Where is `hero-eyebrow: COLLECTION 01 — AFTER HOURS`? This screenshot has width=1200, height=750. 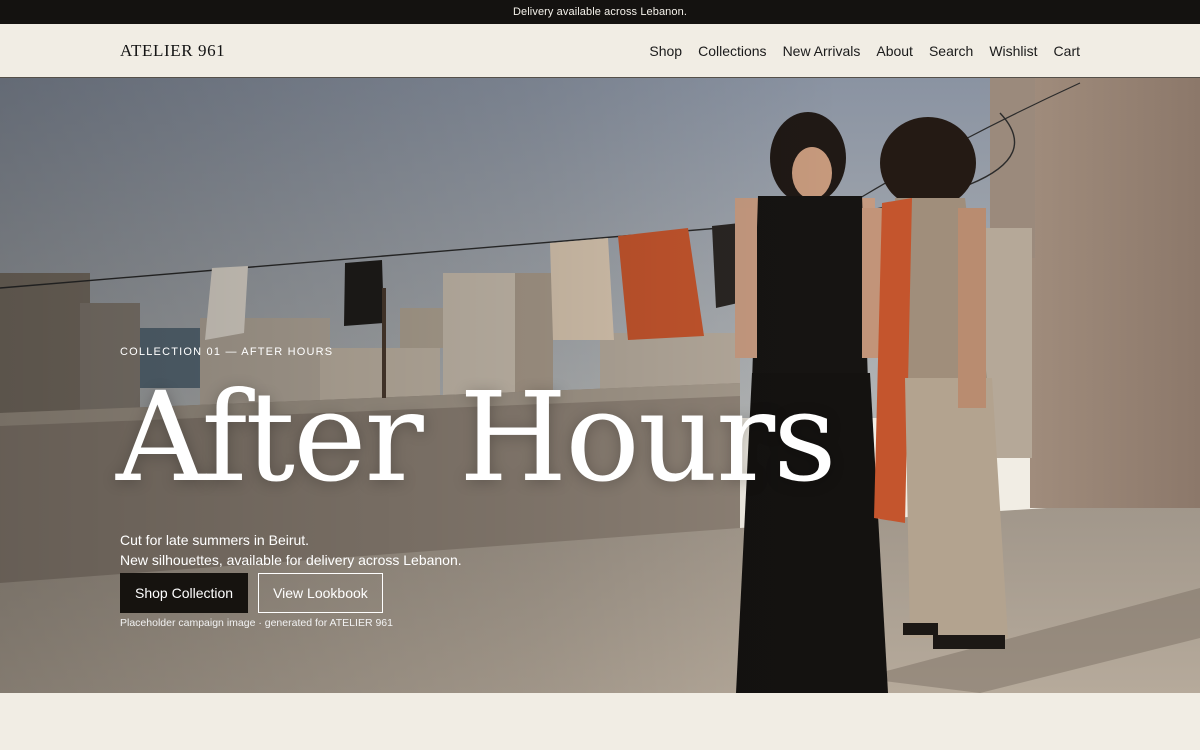
hero-eyebrow: COLLECTION 01 — AFTER HOURS is located at coordinates (227, 352).